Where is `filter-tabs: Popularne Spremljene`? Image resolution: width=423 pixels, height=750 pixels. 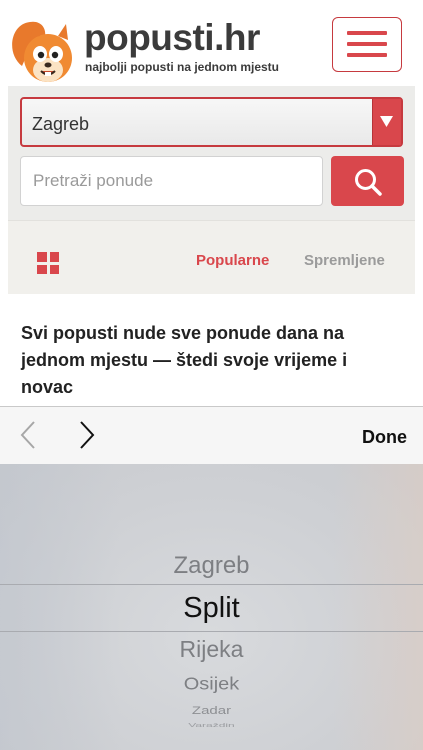
filter-tabs: Popularne Spremljene is located at coordinates (211, 257).